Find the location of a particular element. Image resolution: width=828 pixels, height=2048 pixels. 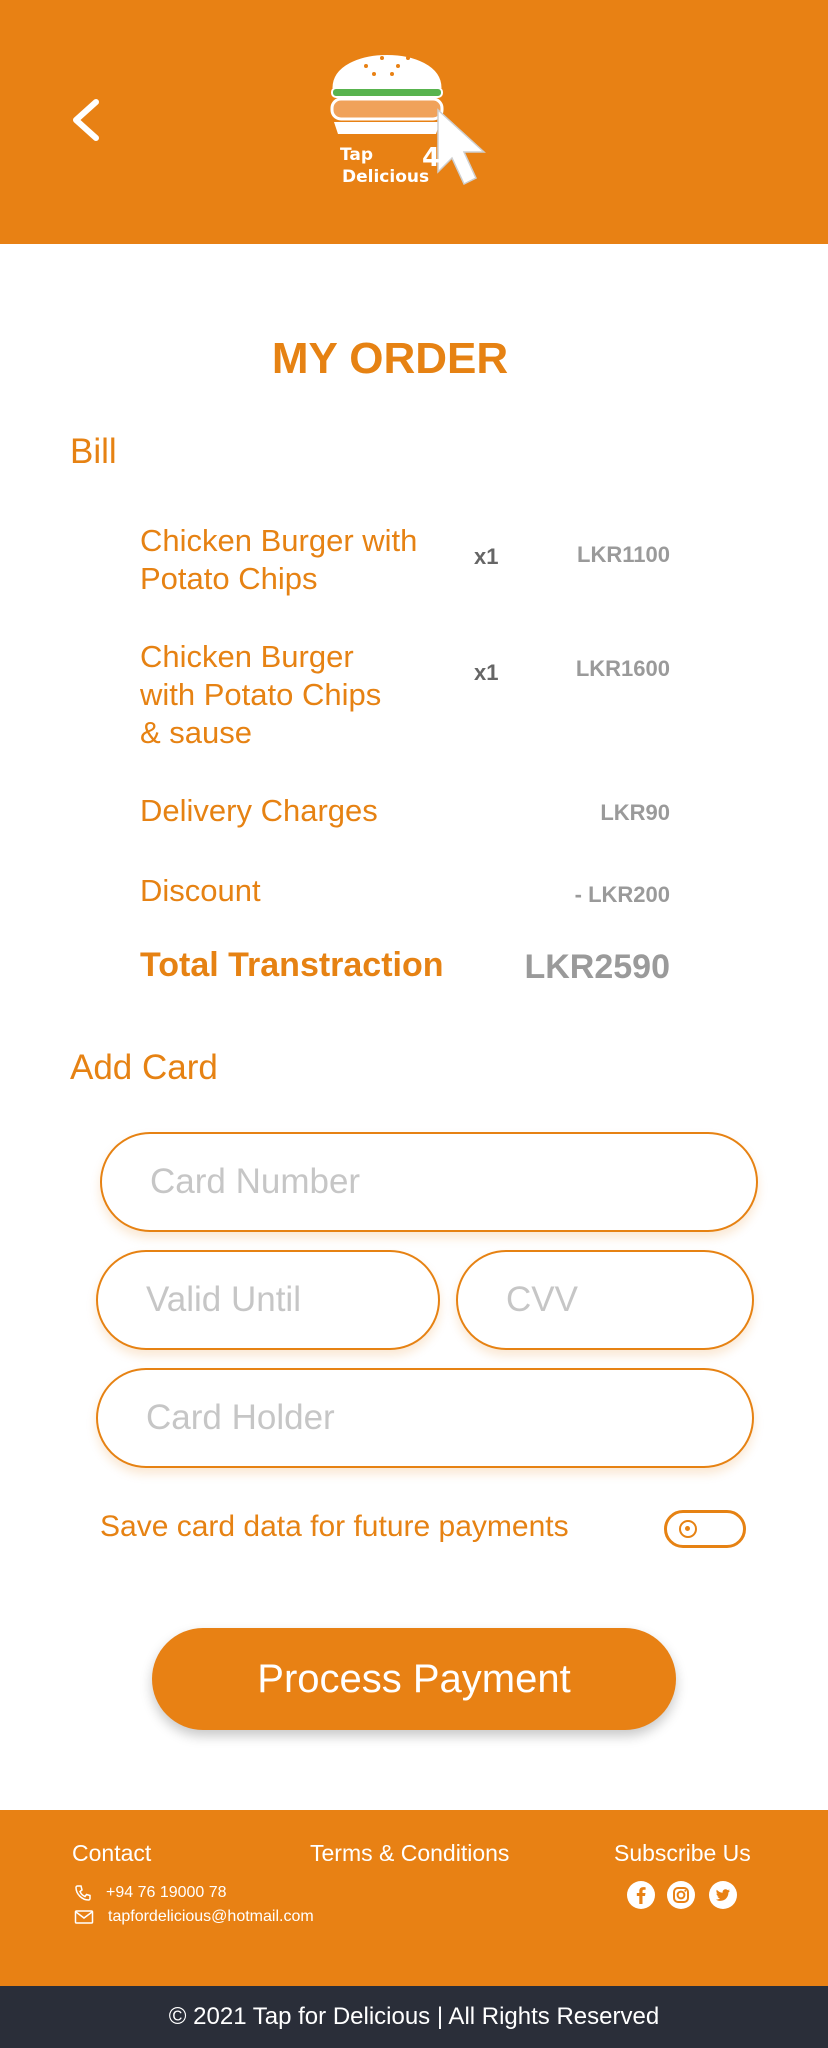

card-number-field is located at coordinates (429, 1182).